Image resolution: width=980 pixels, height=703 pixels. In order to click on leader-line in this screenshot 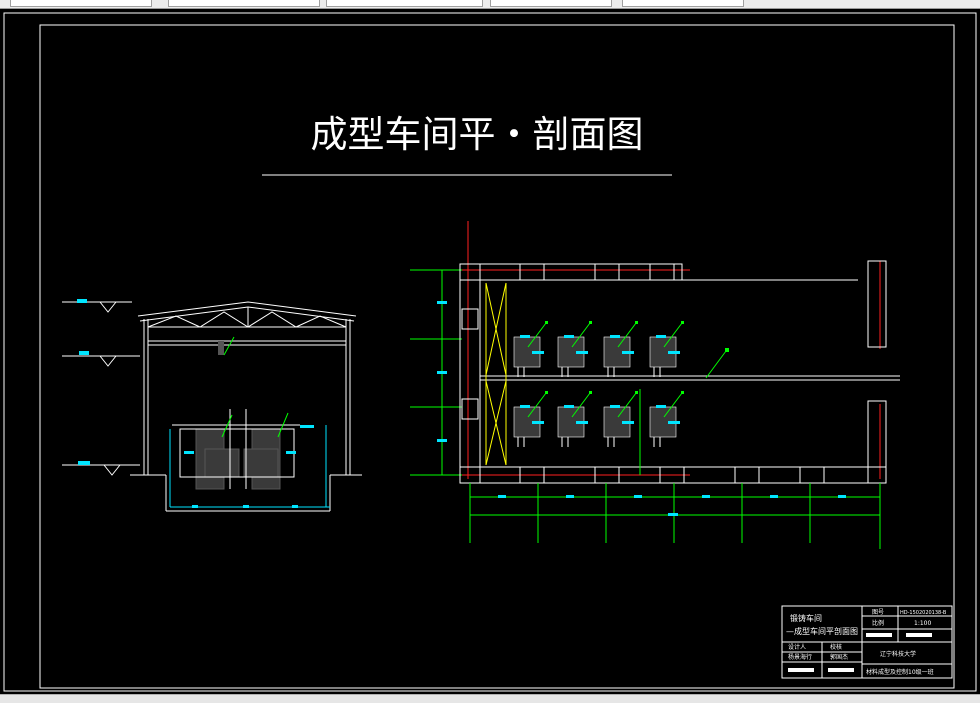, I will do `click(229, 346)`.